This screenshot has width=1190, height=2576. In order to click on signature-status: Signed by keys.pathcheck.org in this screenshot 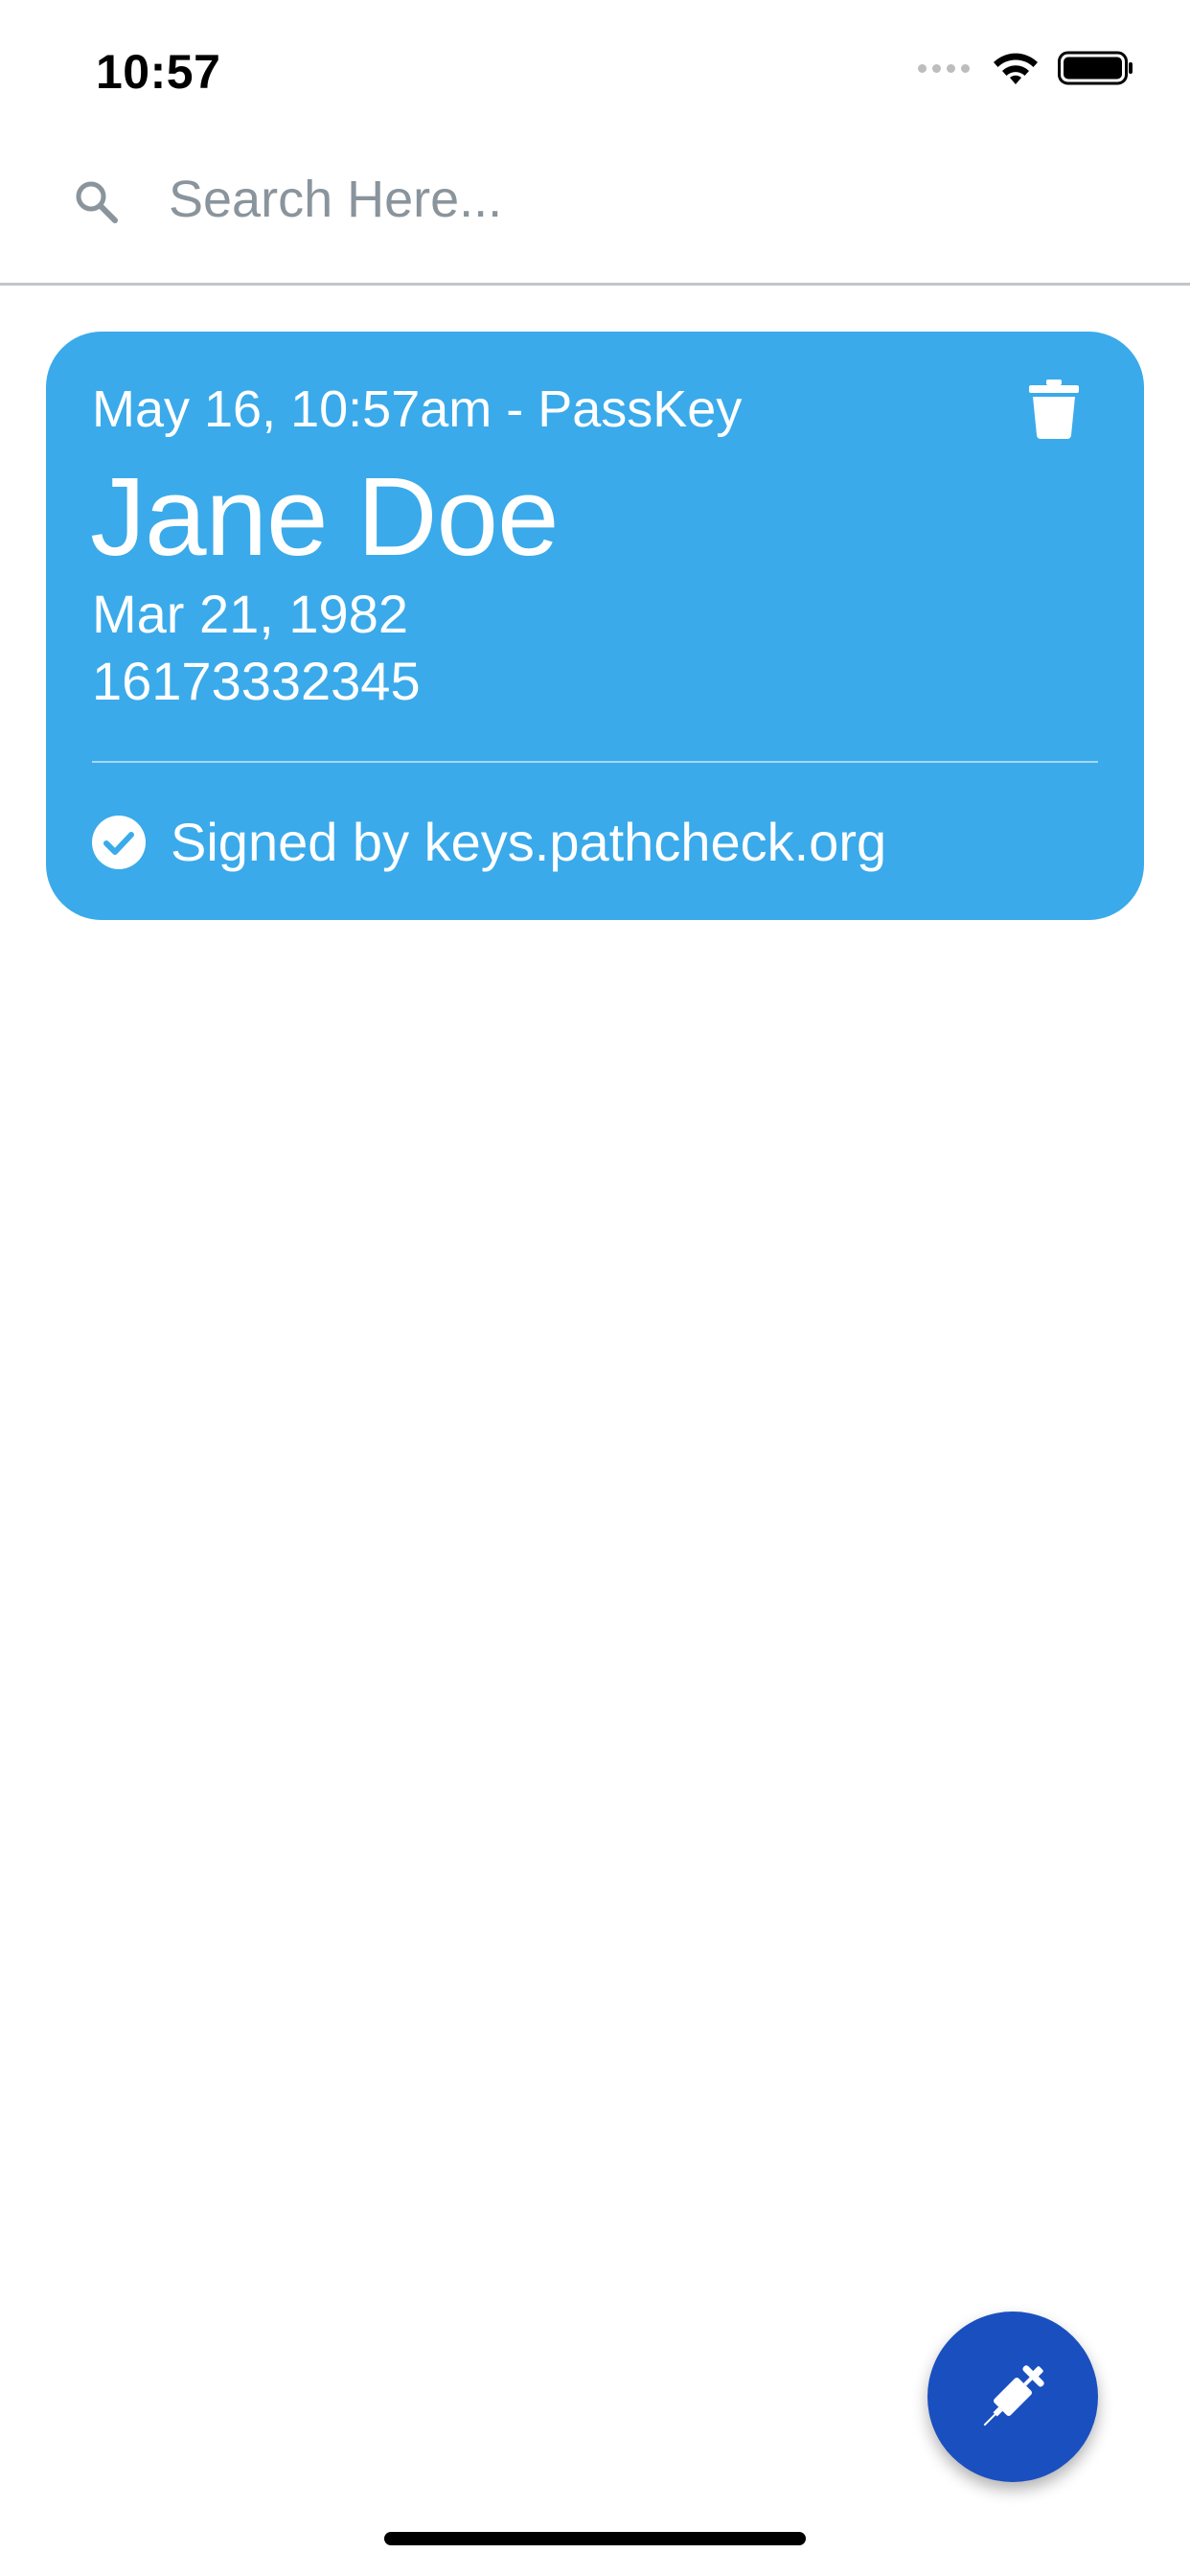, I will do `click(489, 842)`.